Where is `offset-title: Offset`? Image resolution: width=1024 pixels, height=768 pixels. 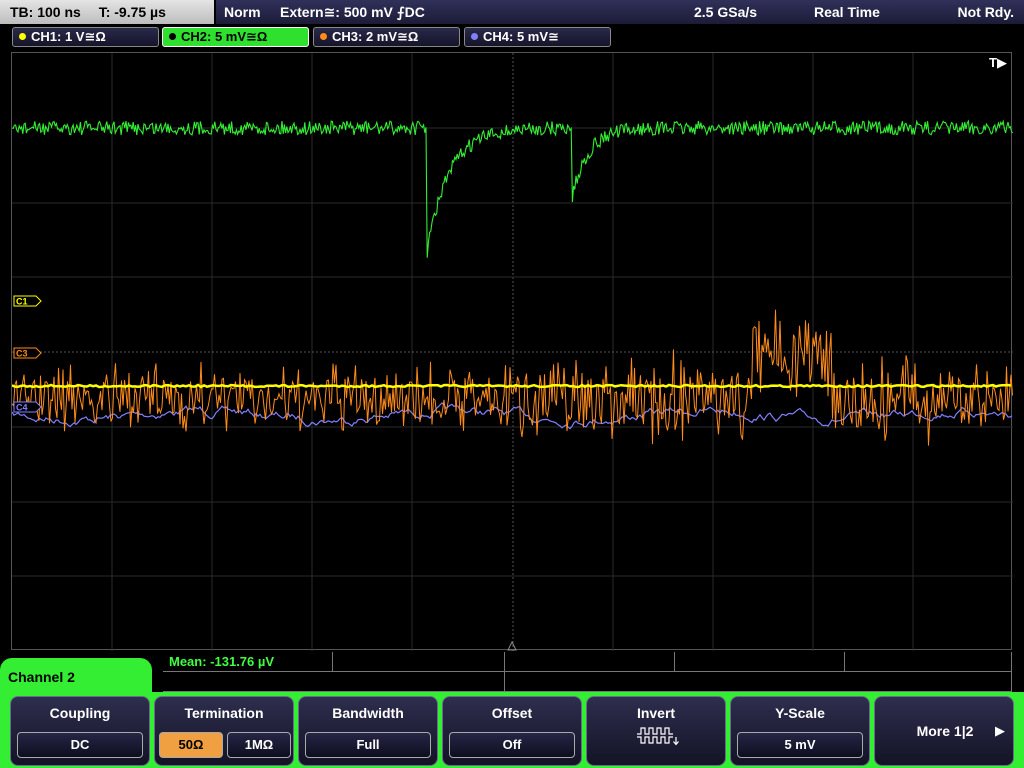
offset-title: Offset is located at coordinates (512, 713).